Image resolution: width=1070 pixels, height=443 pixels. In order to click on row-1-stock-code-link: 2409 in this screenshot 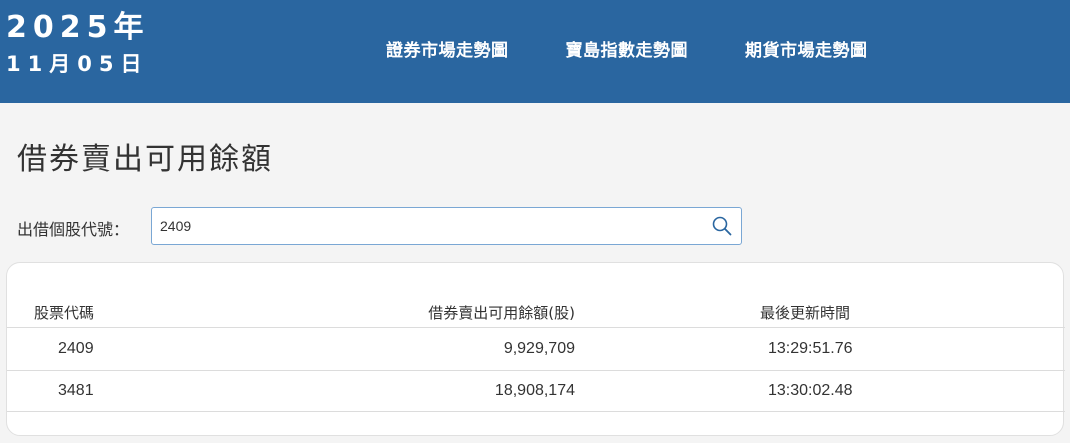, I will do `click(76, 349)`.